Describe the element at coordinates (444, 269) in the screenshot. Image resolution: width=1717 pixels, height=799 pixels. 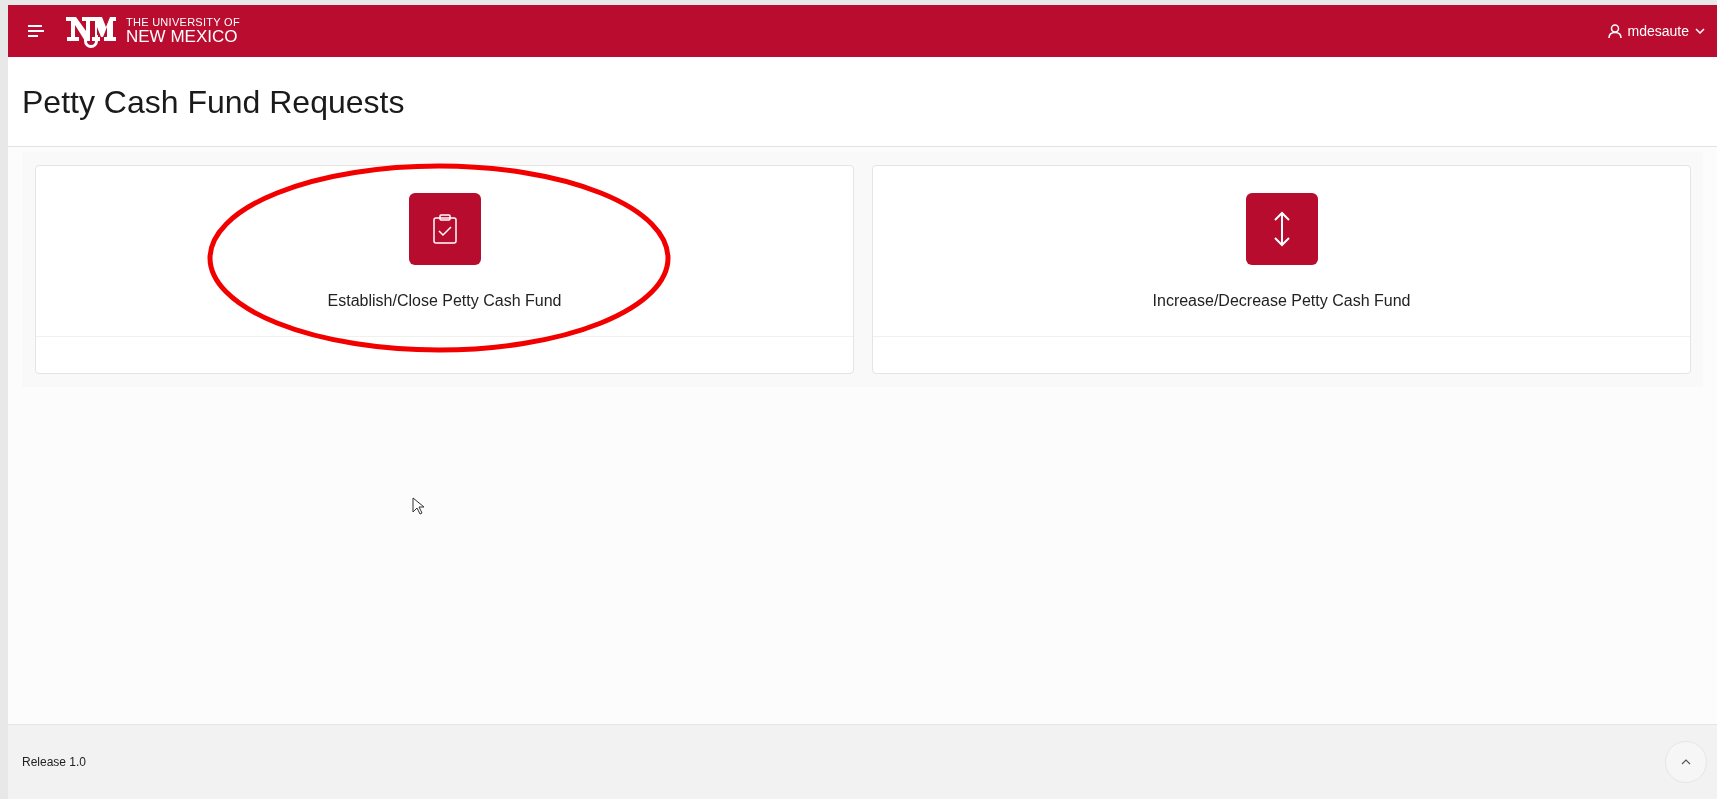
I see `menu-card: Establish/Close Petty Cash Fund` at that location.